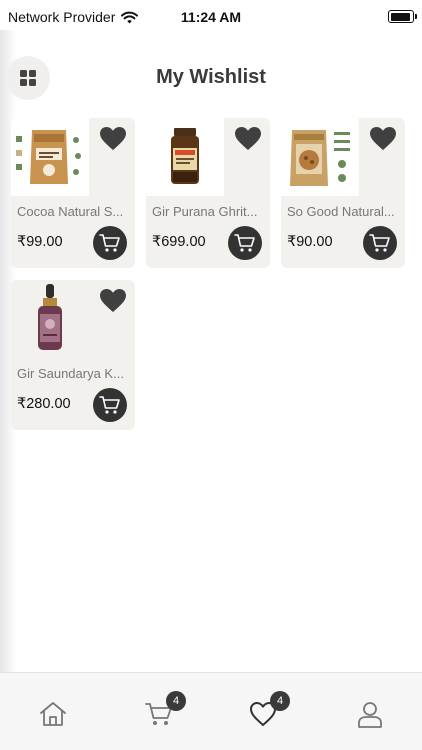  What do you see at coordinates (280, 701) in the screenshot?
I see `wishlist-count-badge: 4` at bounding box center [280, 701].